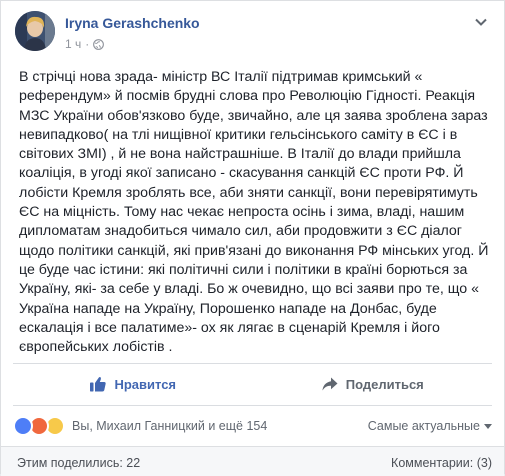  I want to click on comment-sort-dropdown: Самые актуальные, so click(430, 426).